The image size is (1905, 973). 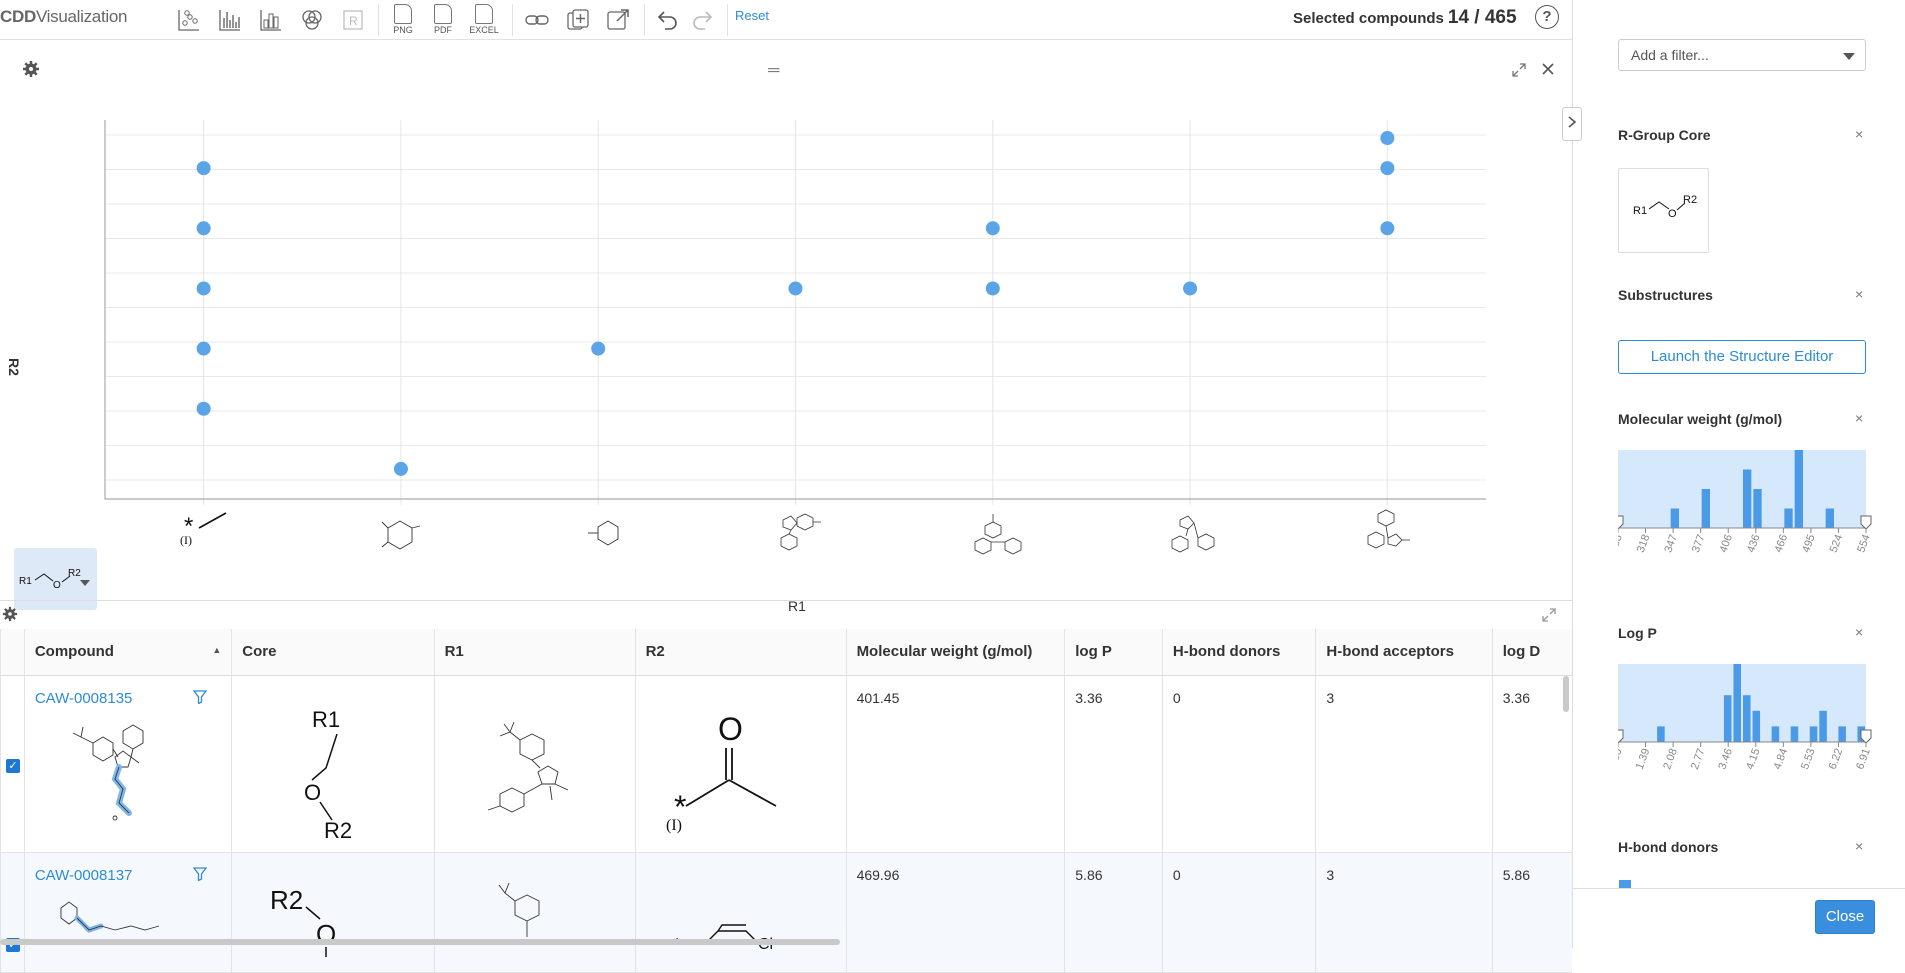 What do you see at coordinates (420, 942) in the screenshot?
I see `horizontal-scrollbar` at bounding box center [420, 942].